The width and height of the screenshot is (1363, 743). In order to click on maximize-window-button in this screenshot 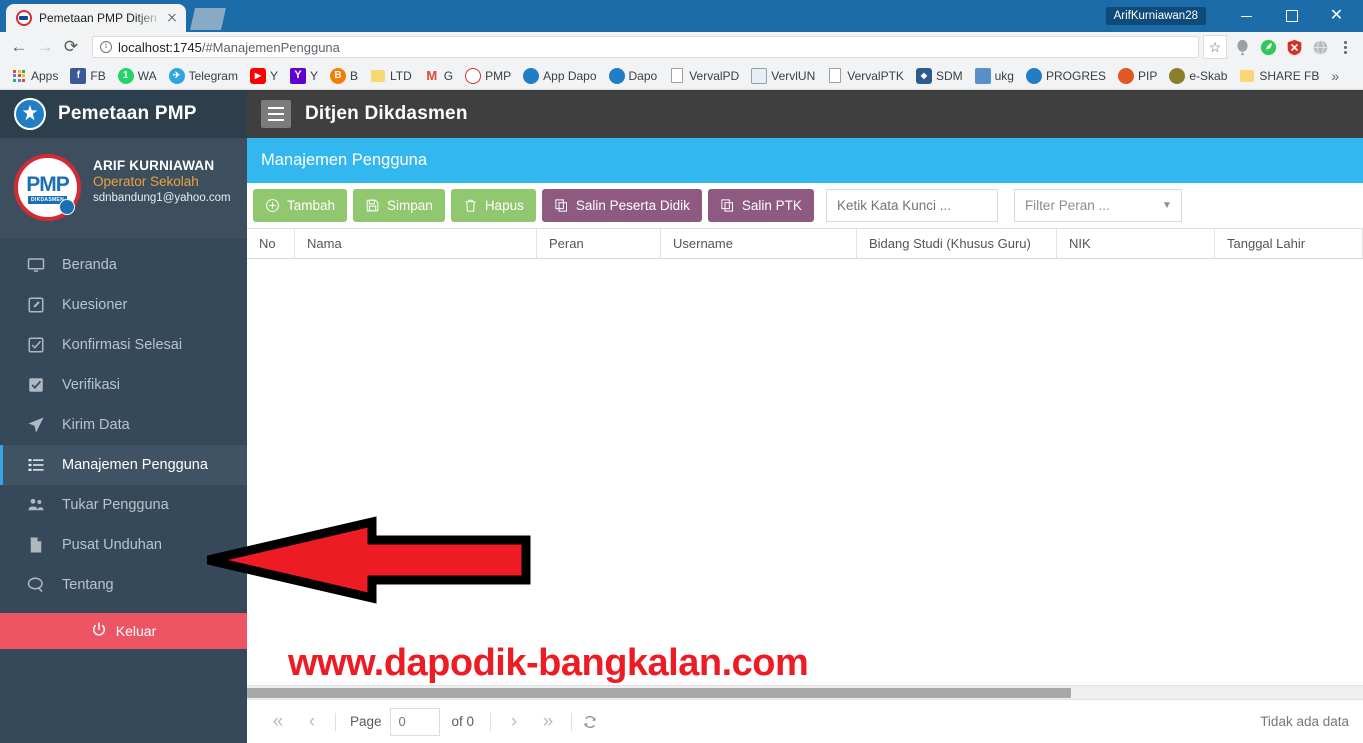, I will do `click(1291, 16)`.